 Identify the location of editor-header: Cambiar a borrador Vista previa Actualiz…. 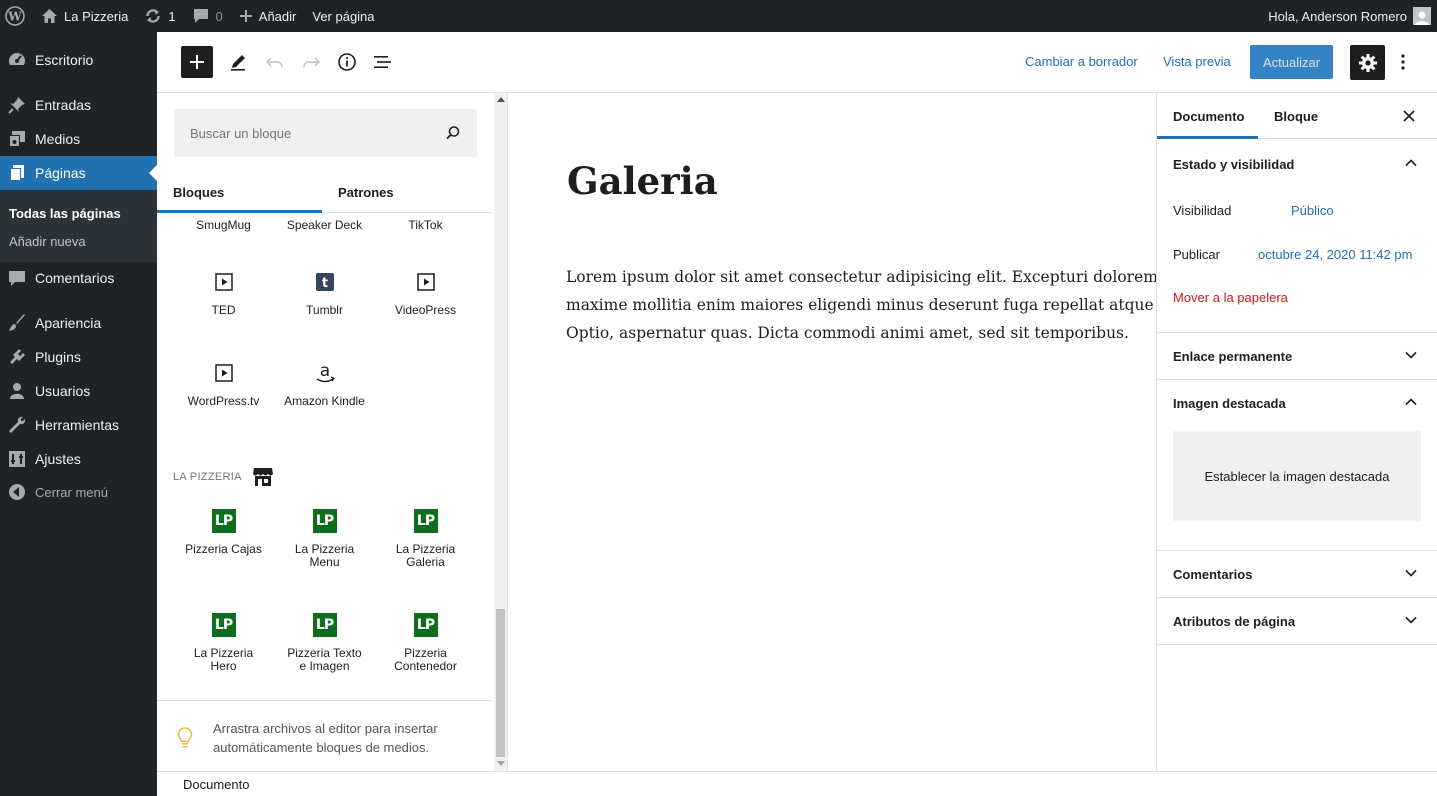
(797, 62).